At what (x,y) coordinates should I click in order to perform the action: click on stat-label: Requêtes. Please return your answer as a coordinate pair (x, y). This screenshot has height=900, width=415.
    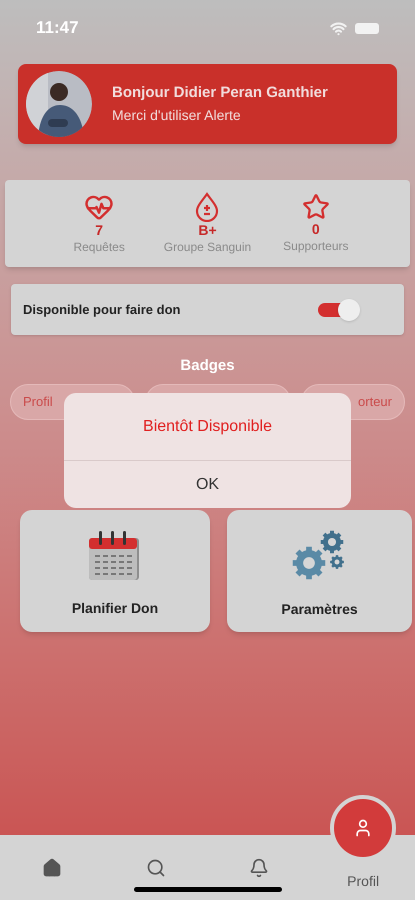
    Looking at the image, I should click on (99, 247).